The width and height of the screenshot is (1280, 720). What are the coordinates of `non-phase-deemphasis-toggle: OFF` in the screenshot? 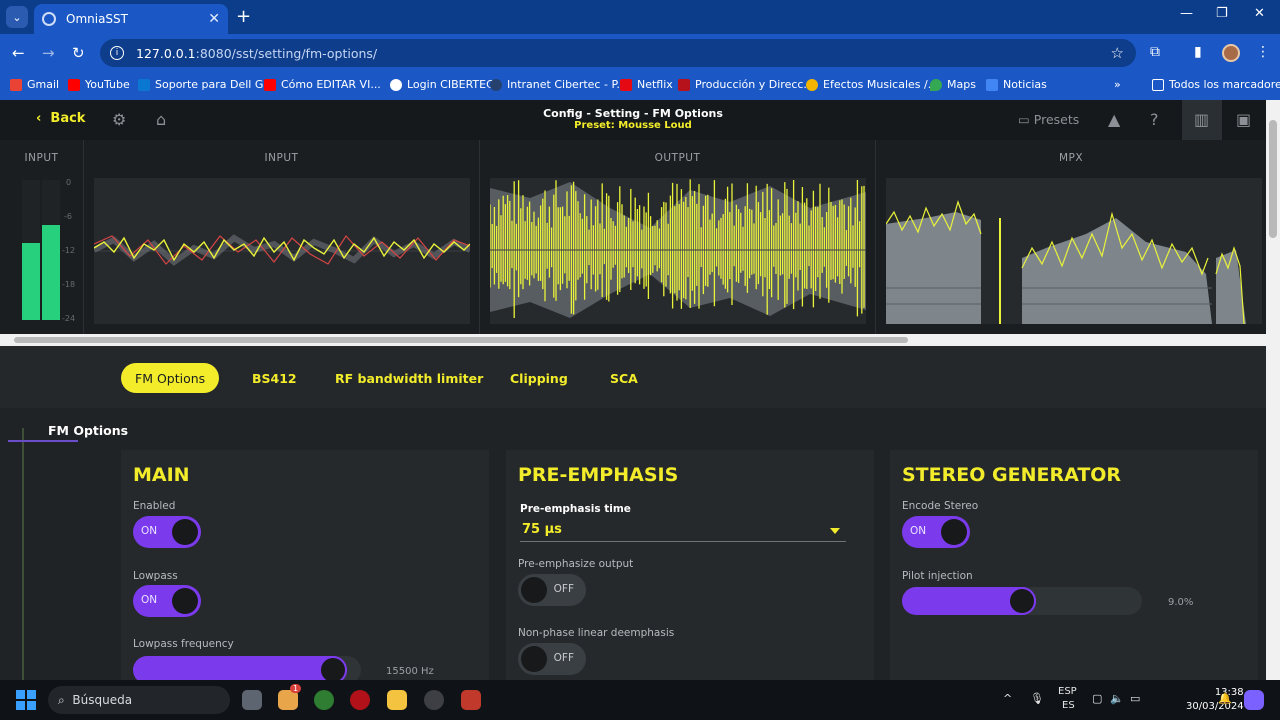 It's located at (552, 659).